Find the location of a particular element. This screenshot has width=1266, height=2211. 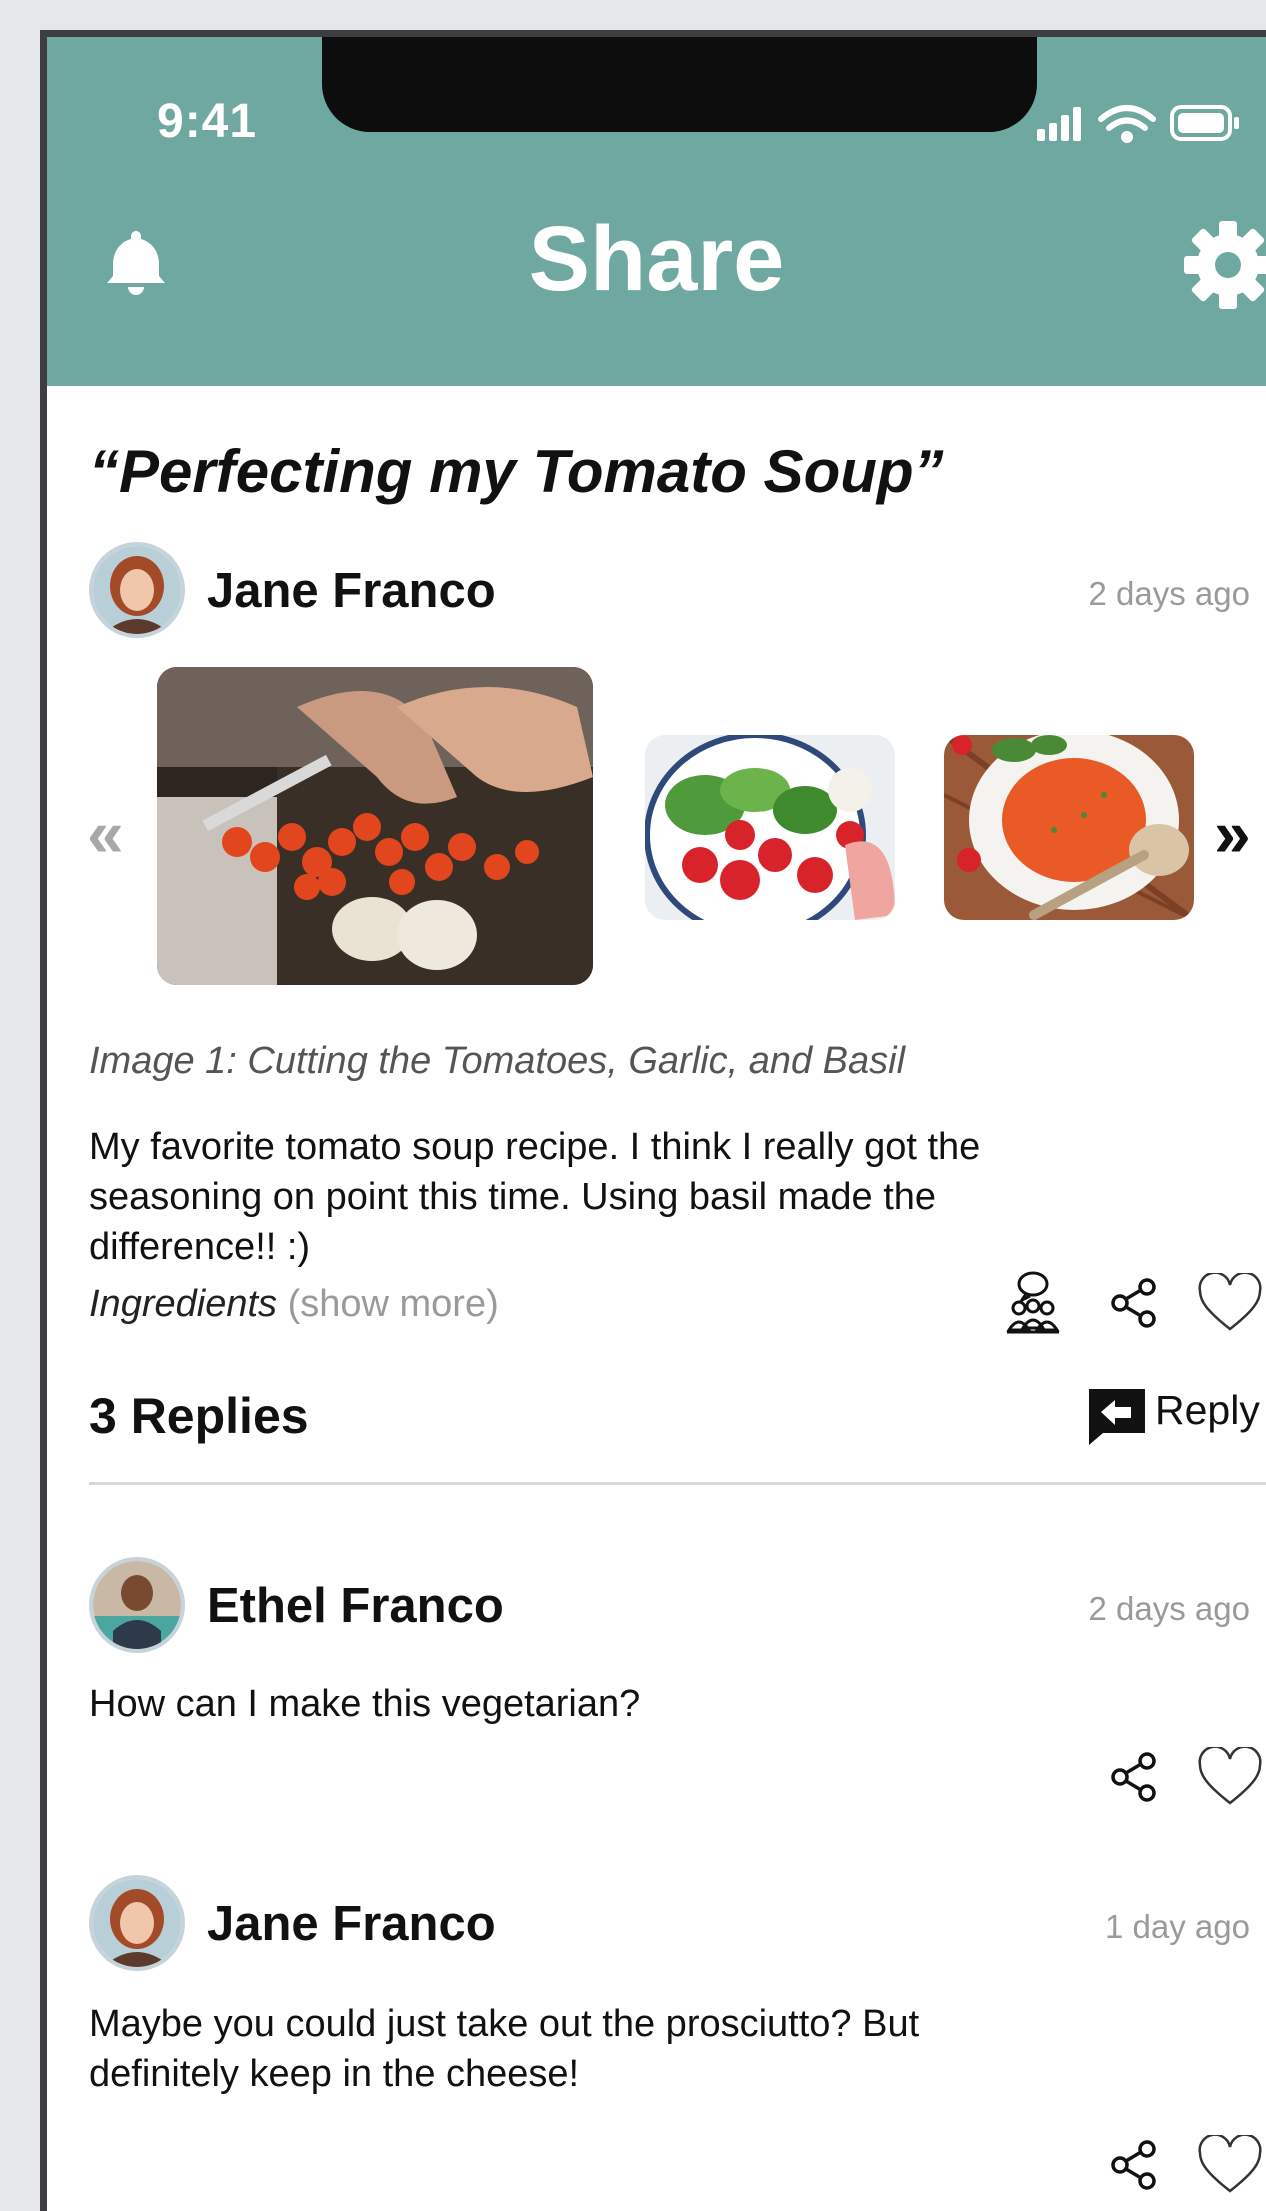

reply-author-name: Ethel Franco is located at coordinates (355, 1606).